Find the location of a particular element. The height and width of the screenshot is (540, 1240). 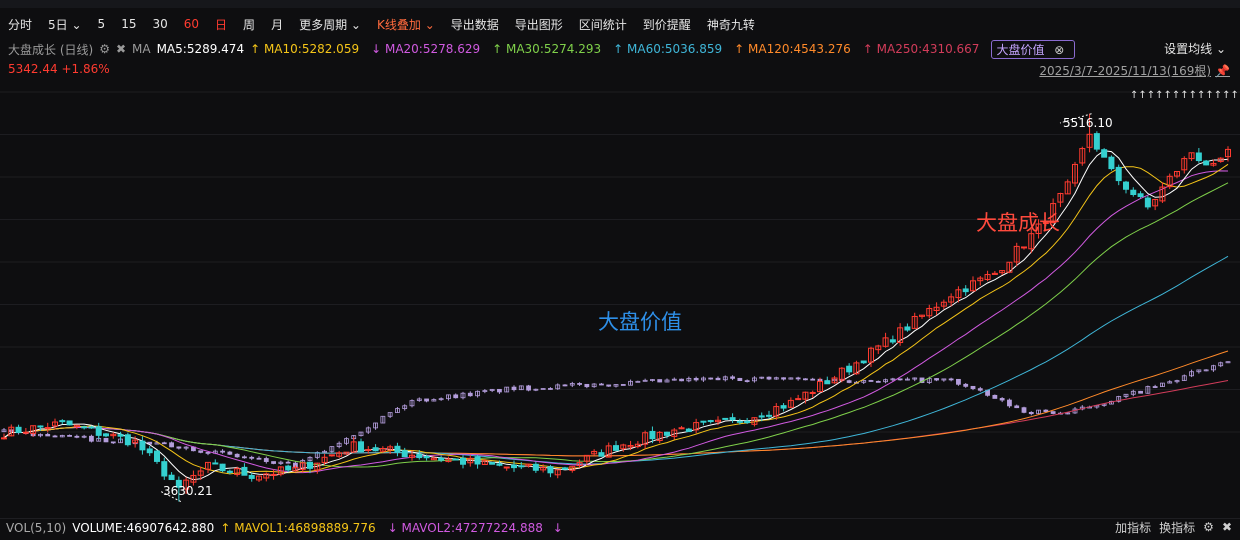

vol-label: VOL(5,10) is located at coordinates (36, 528).